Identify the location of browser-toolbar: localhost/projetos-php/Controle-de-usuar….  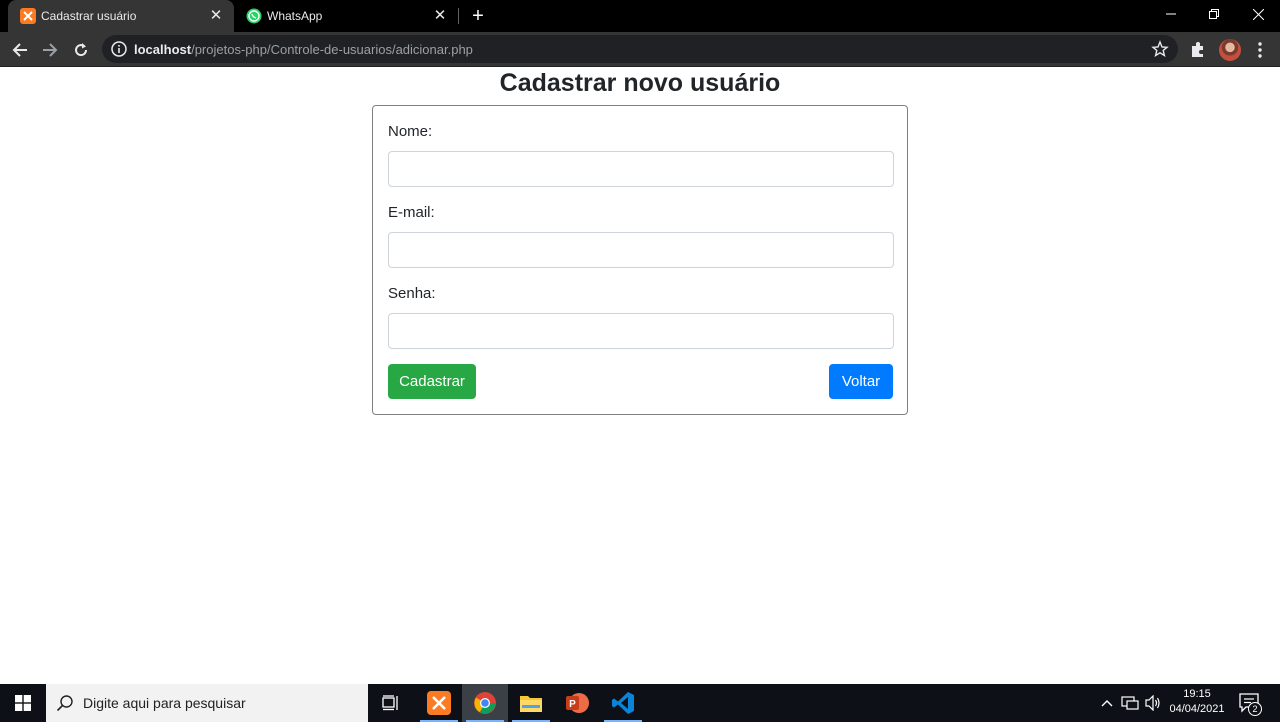
(640, 49).